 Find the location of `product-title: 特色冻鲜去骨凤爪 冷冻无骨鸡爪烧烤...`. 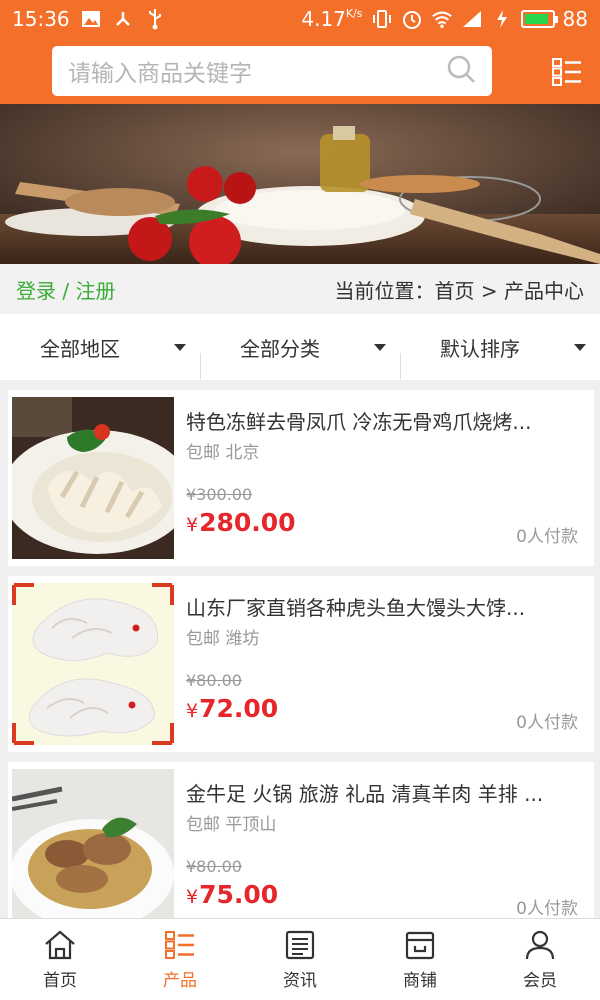

product-title: 特色冻鲜去骨凤爪 冷冻无骨鸡爪烧烤... is located at coordinates (384, 420).